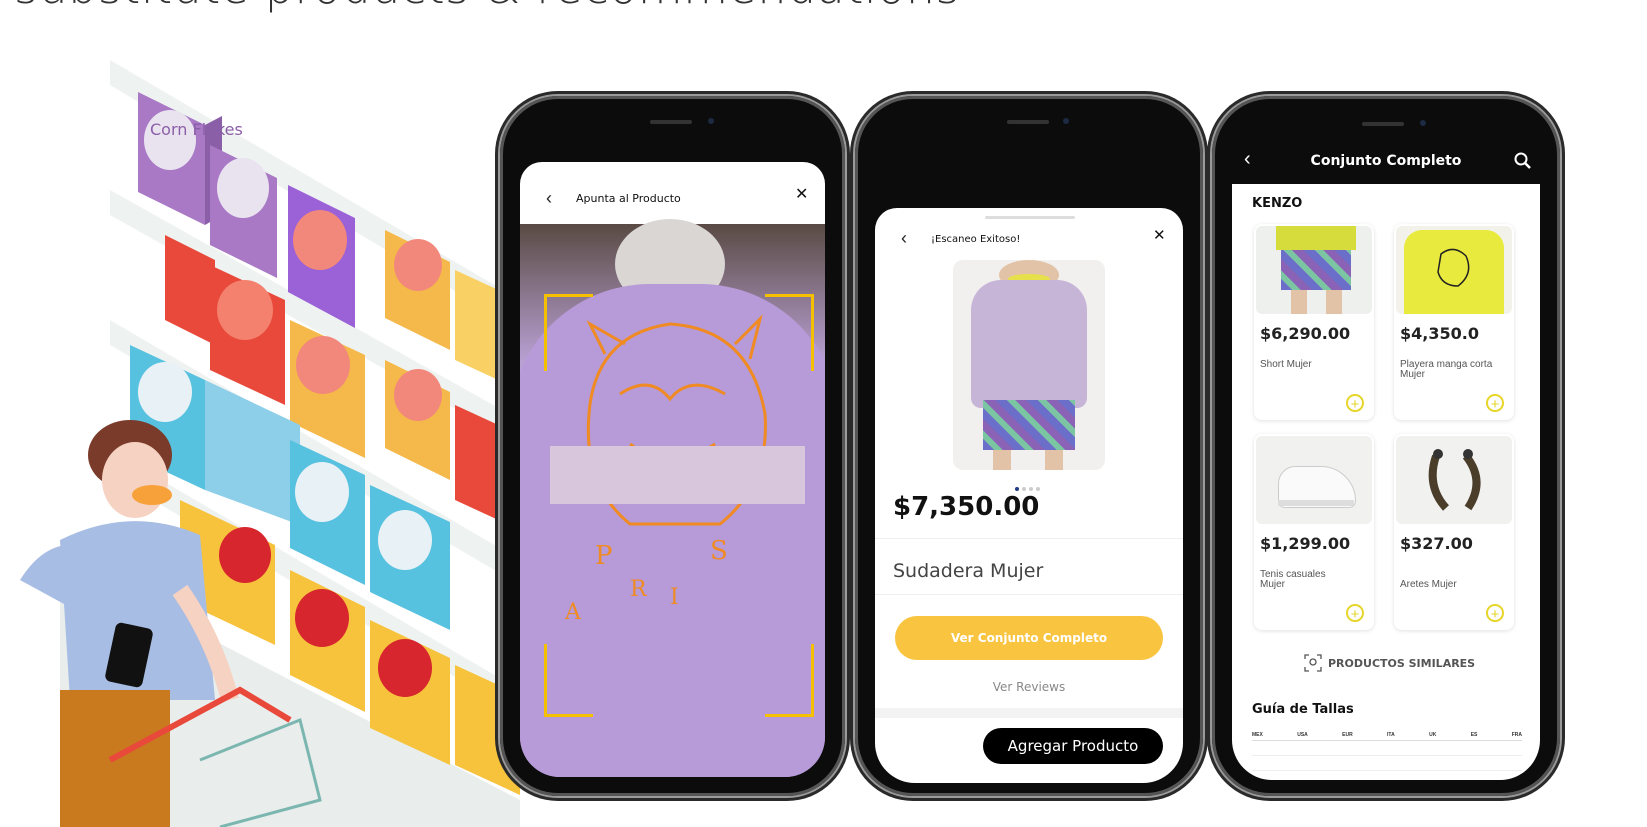 The image size is (1647, 827). What do you see at coordinates (1402, 663) in the screenshot?
I see `similar-products-label: PRODUCTOS SIMILARES` at bounding box center [1402, 663].